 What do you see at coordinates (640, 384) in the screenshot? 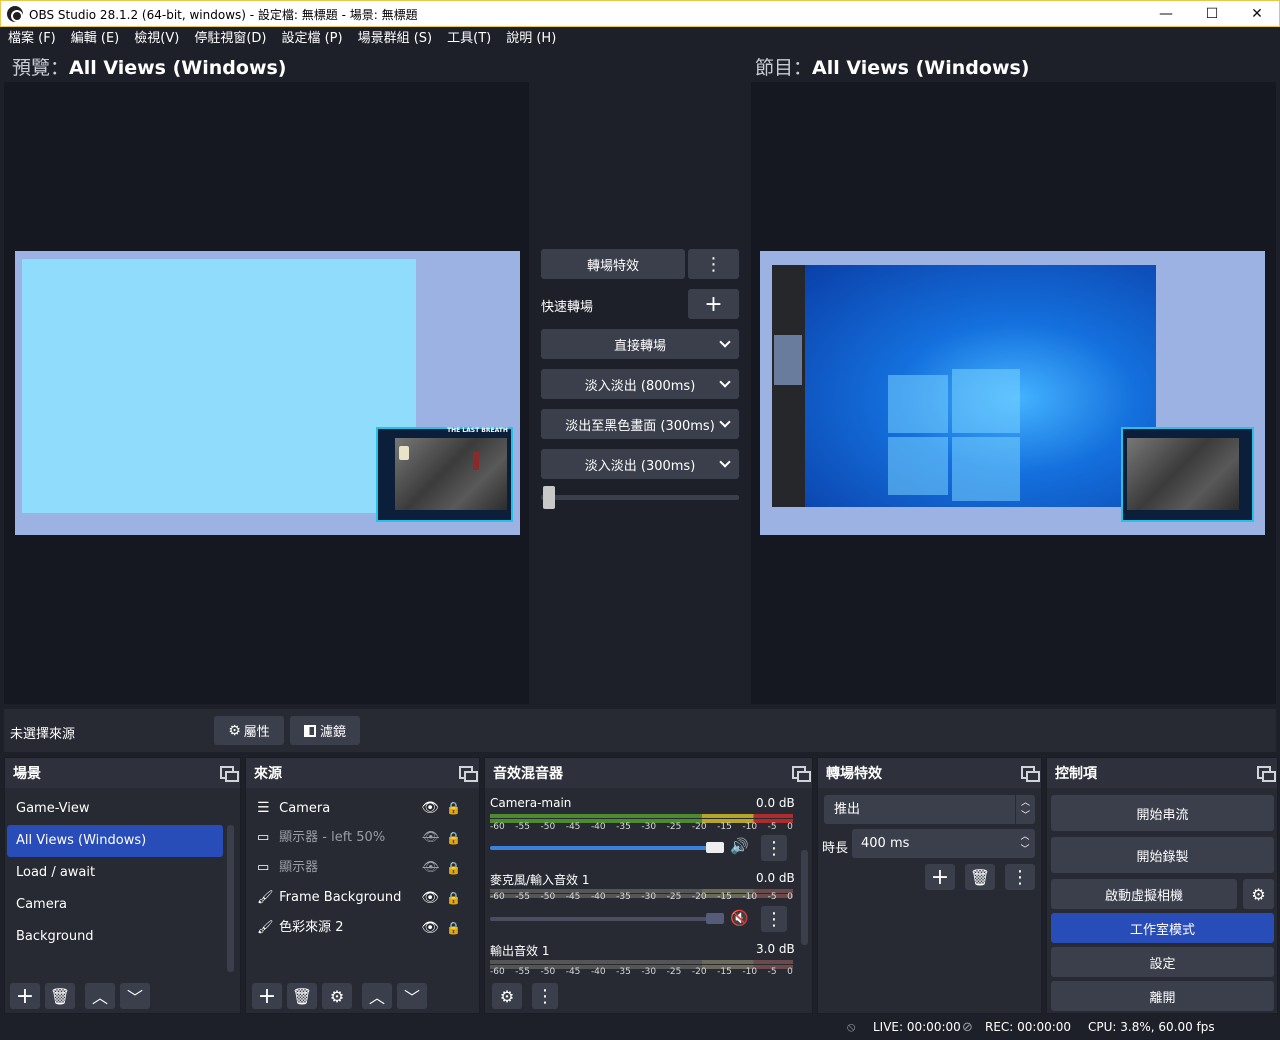
I see `quick-transition-fade-800: 淡入淡出 (800ms)` at bounding box center [640, 384].